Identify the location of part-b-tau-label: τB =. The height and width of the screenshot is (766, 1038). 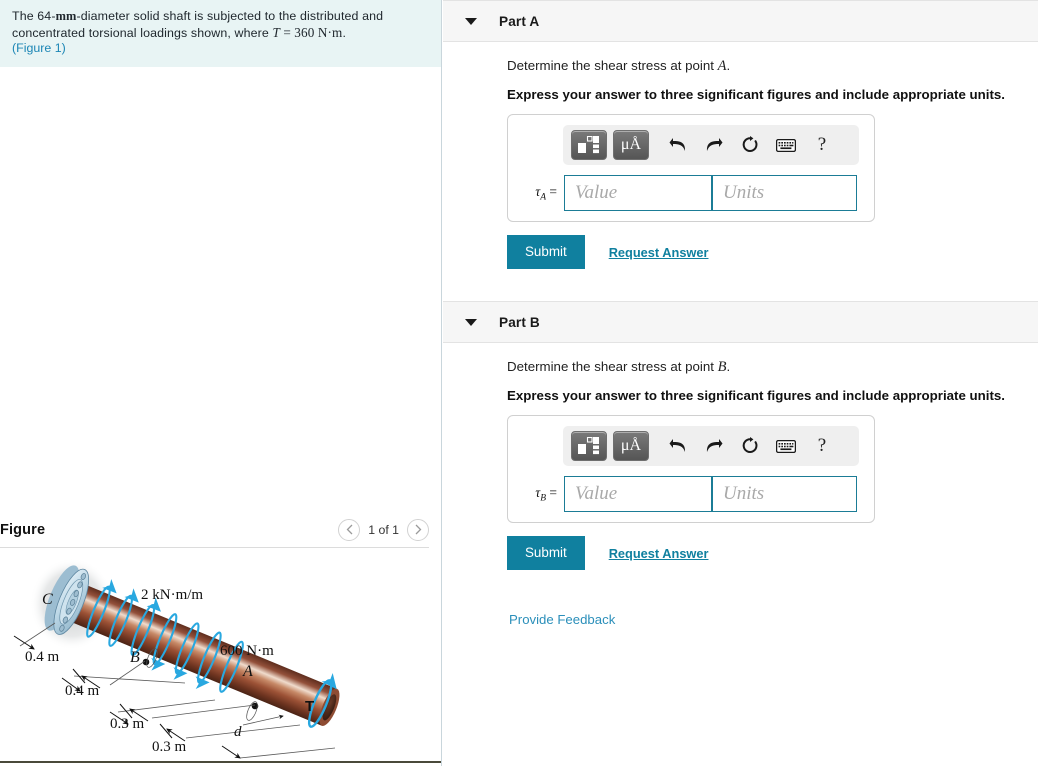
(546, 494).